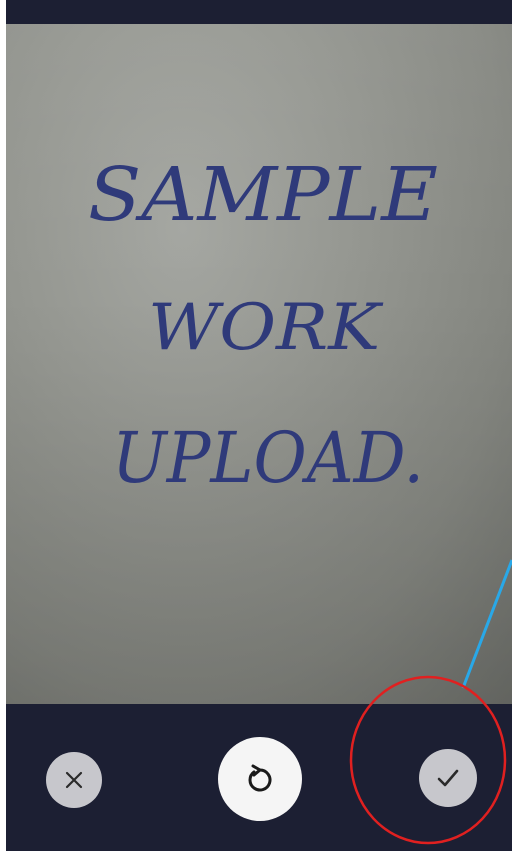 The image size is (512, 851). I want to click on handwritten-line-2: WORK, so click(265, 328).